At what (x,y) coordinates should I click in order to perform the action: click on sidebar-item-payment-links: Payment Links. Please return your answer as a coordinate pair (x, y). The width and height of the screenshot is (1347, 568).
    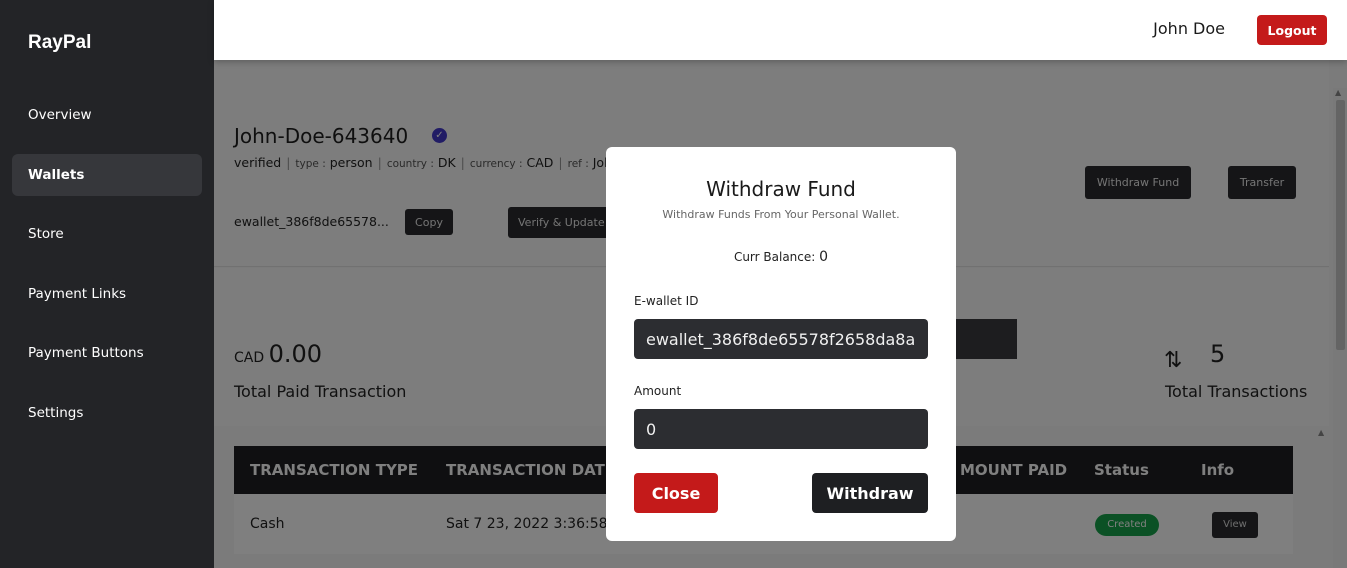
    Looking at the image, I should click on (107, 294).